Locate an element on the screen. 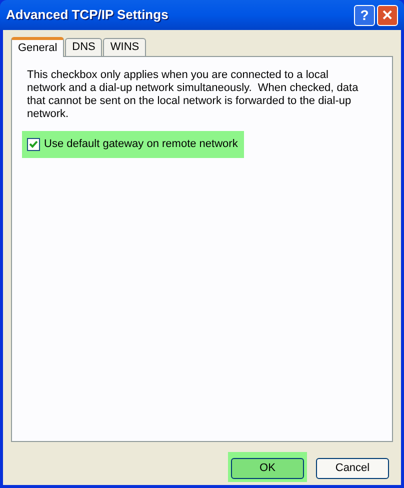 The height and width of the screenshot is (488, 404). window-title: Advanced TCP/IP Settings is located at coordinates (88, 15).